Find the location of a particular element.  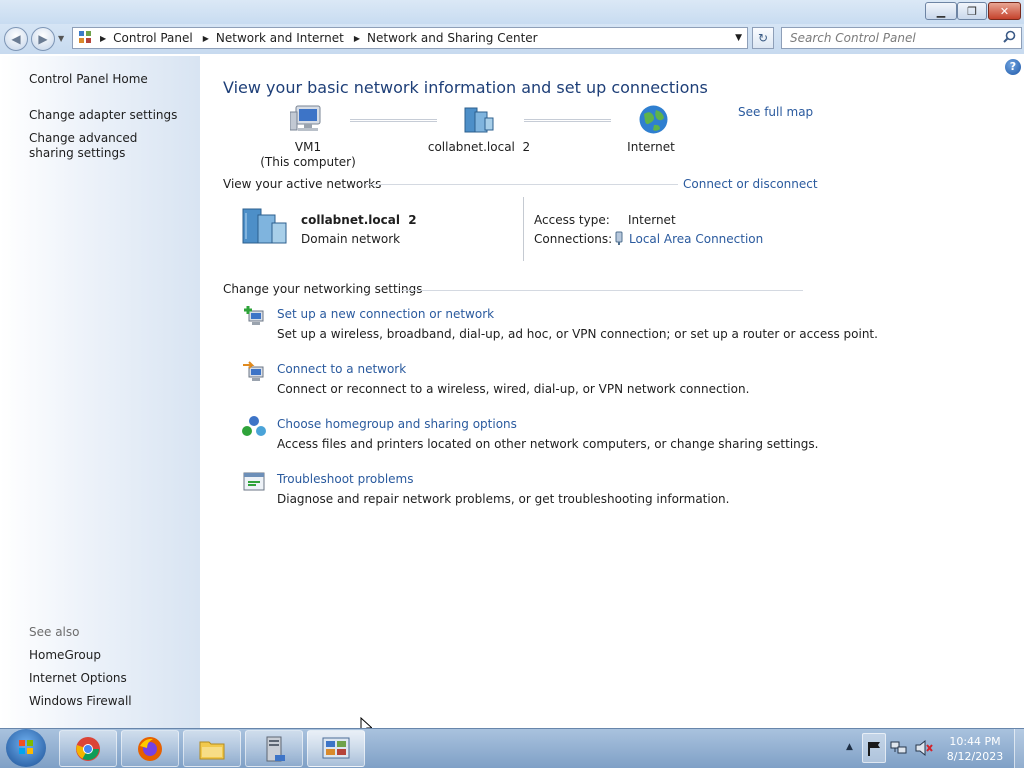

server-manager-icon is located at coordinates (274, 748).